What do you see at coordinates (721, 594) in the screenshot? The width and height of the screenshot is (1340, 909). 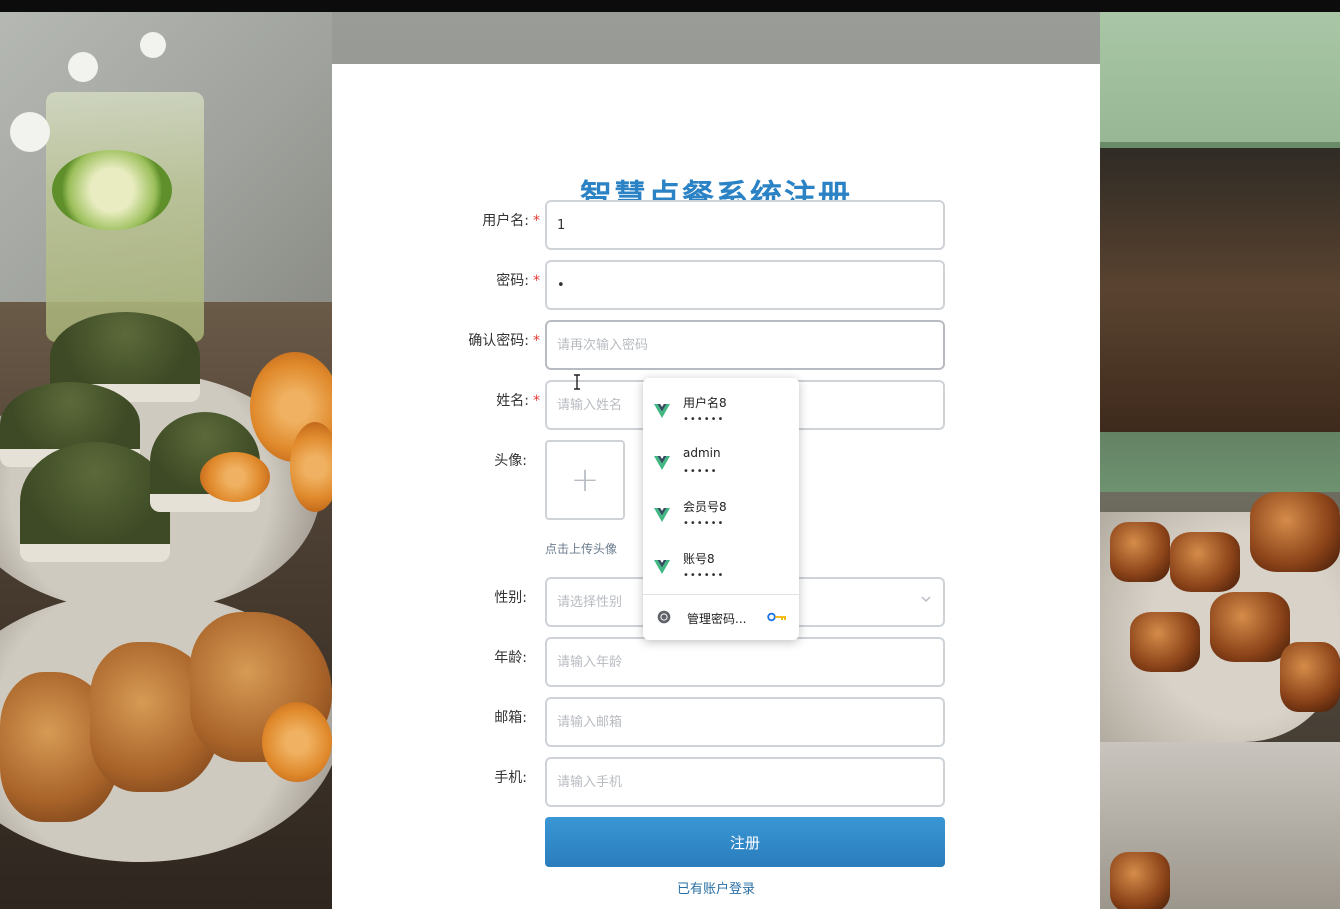 I see `autocomplete-divider` at bounding box center [721, 594].